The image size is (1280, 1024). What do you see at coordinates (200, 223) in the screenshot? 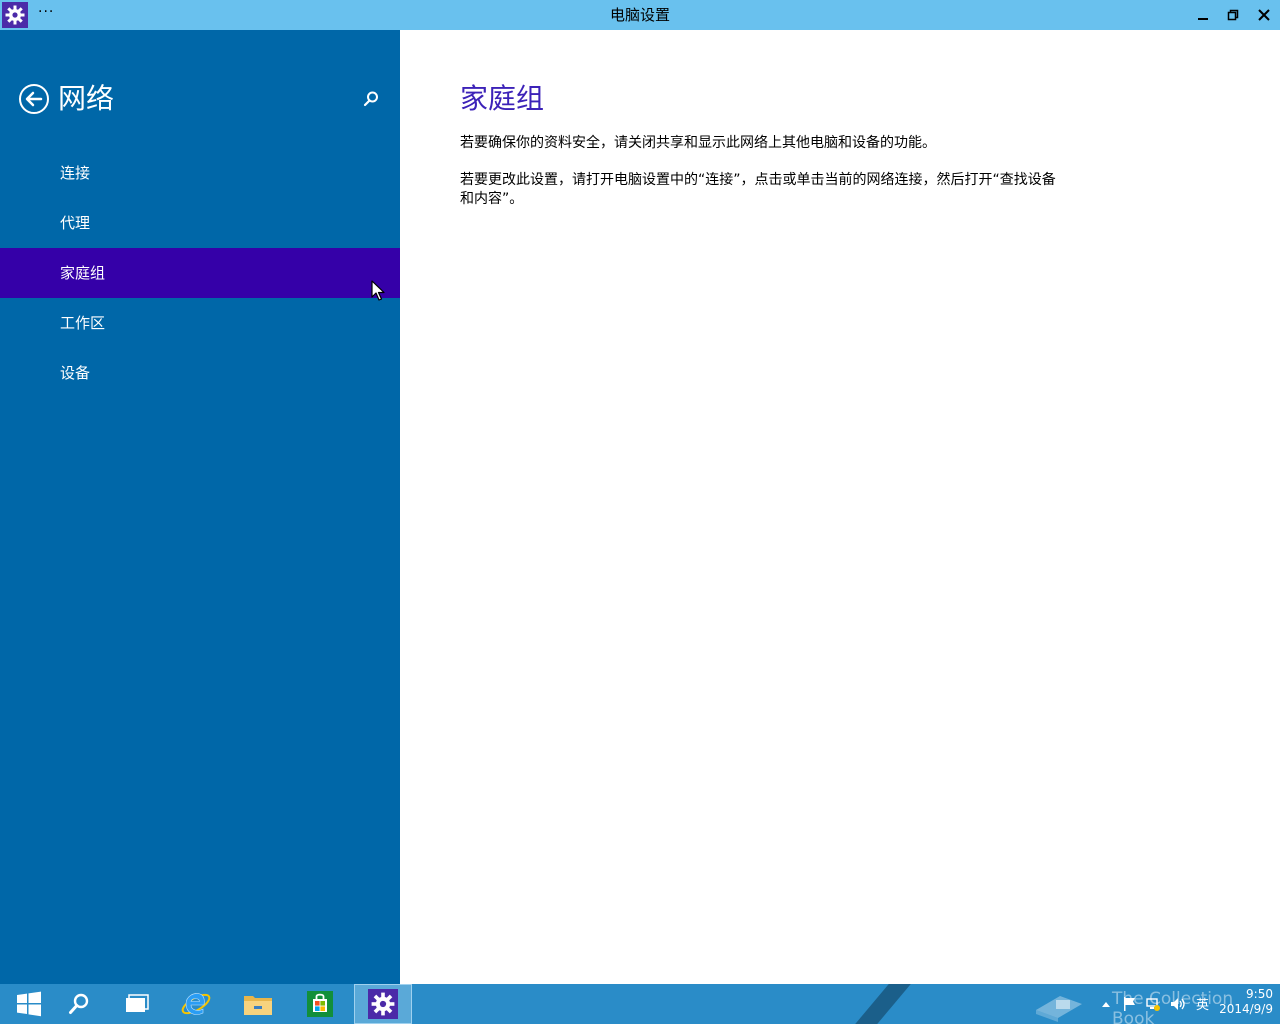
I see `sidebar-item-proxy: 代理` at bounding box center [200, 223].